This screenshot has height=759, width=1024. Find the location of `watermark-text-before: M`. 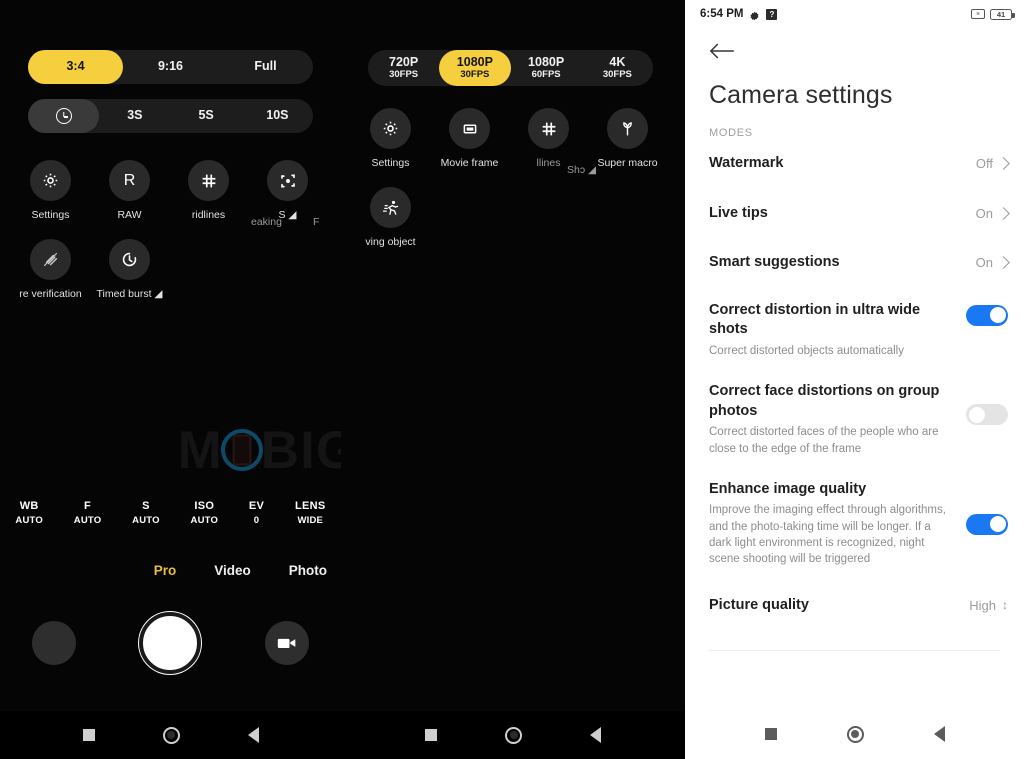

watermark-text-before: M is located at coordinates (200, 450).